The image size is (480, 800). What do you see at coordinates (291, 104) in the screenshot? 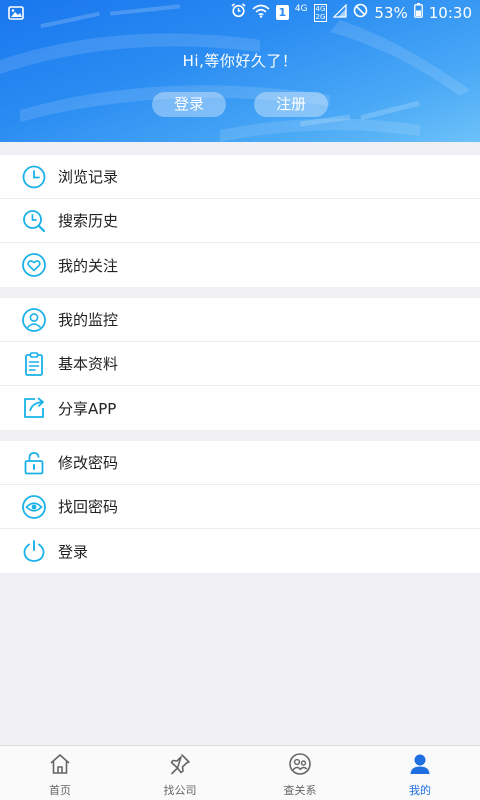
I see `register-button: 注册` at bounding box center [291, 104].